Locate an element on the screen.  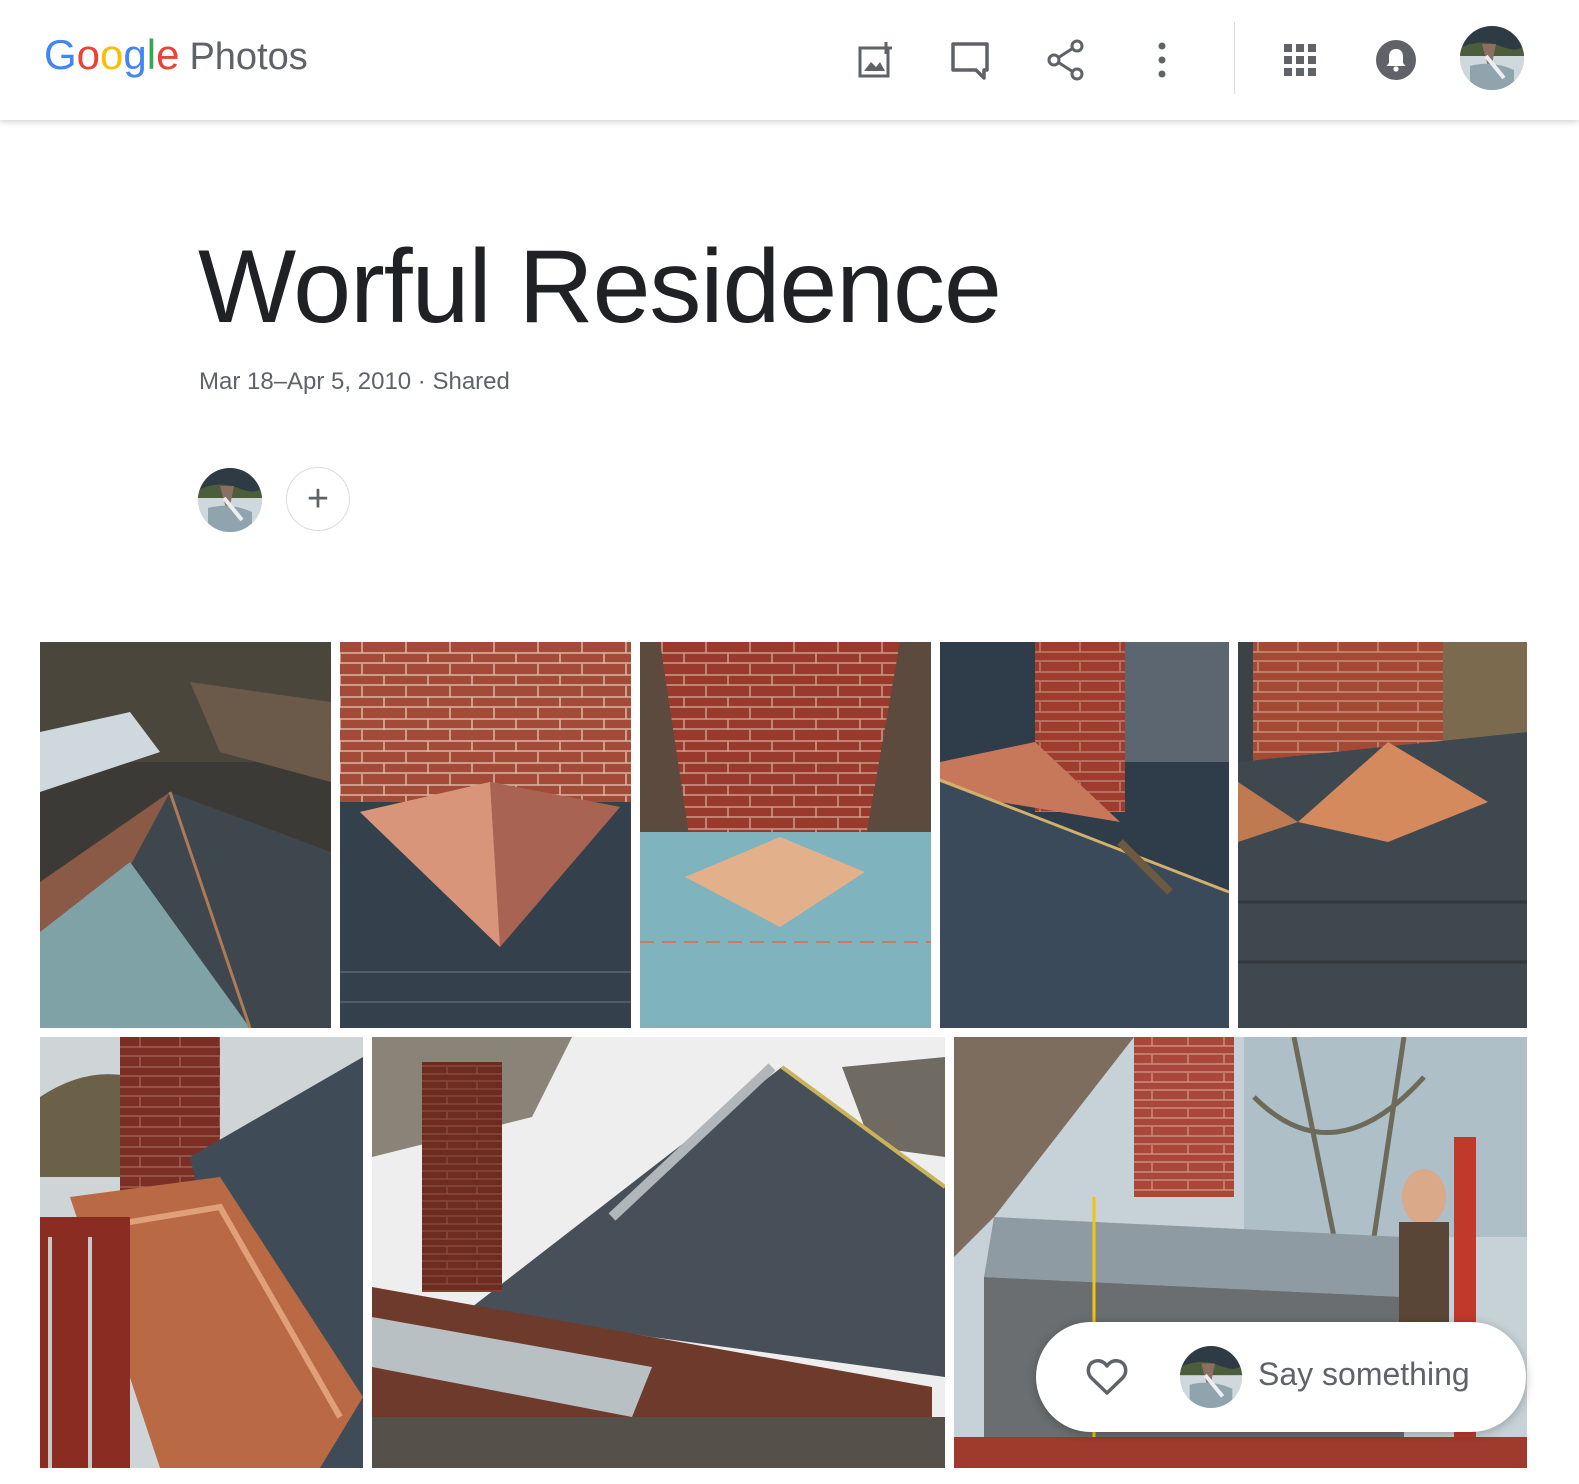
album-member-avatar is located at coordinates (230, 500).